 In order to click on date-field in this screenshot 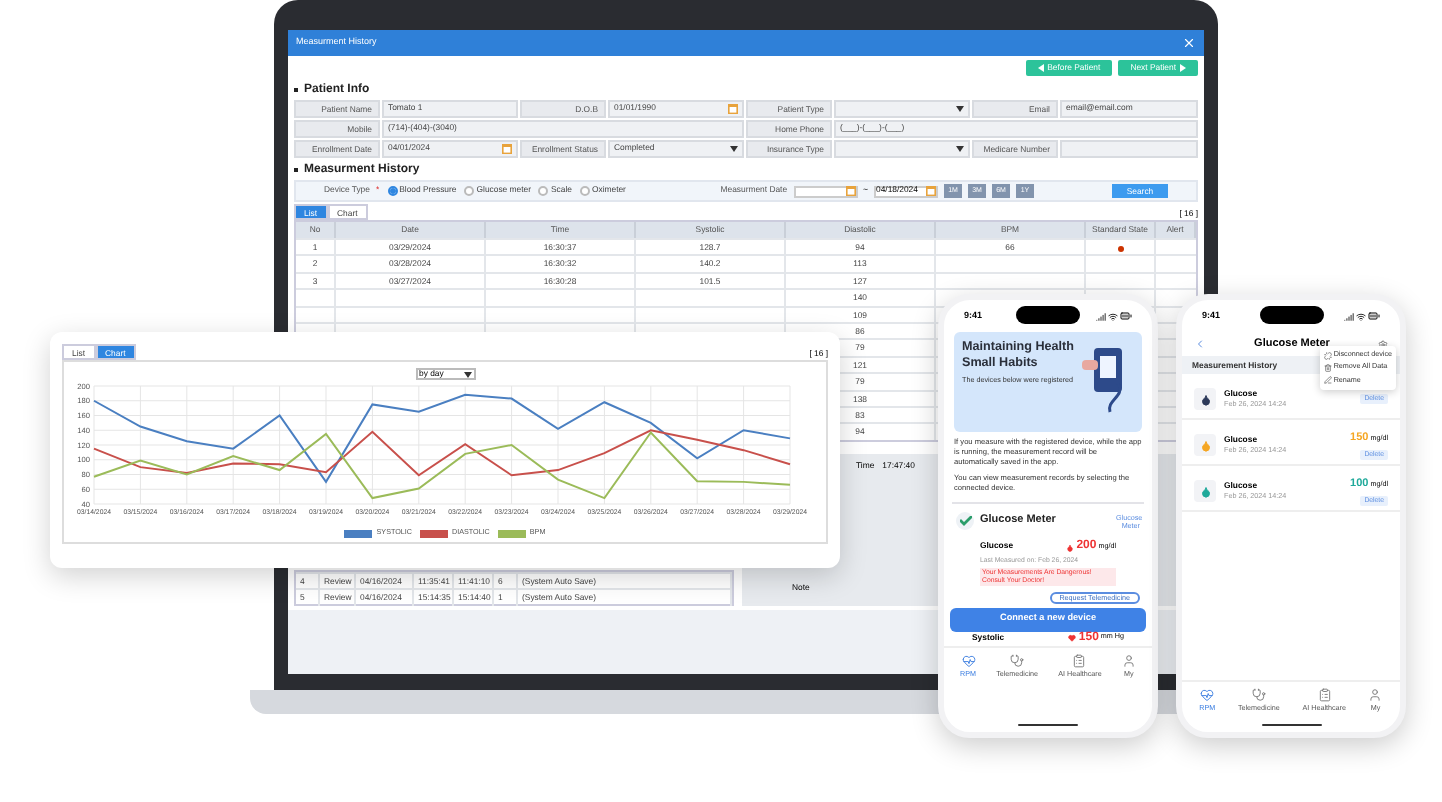, I will do `click(825, 191)`.